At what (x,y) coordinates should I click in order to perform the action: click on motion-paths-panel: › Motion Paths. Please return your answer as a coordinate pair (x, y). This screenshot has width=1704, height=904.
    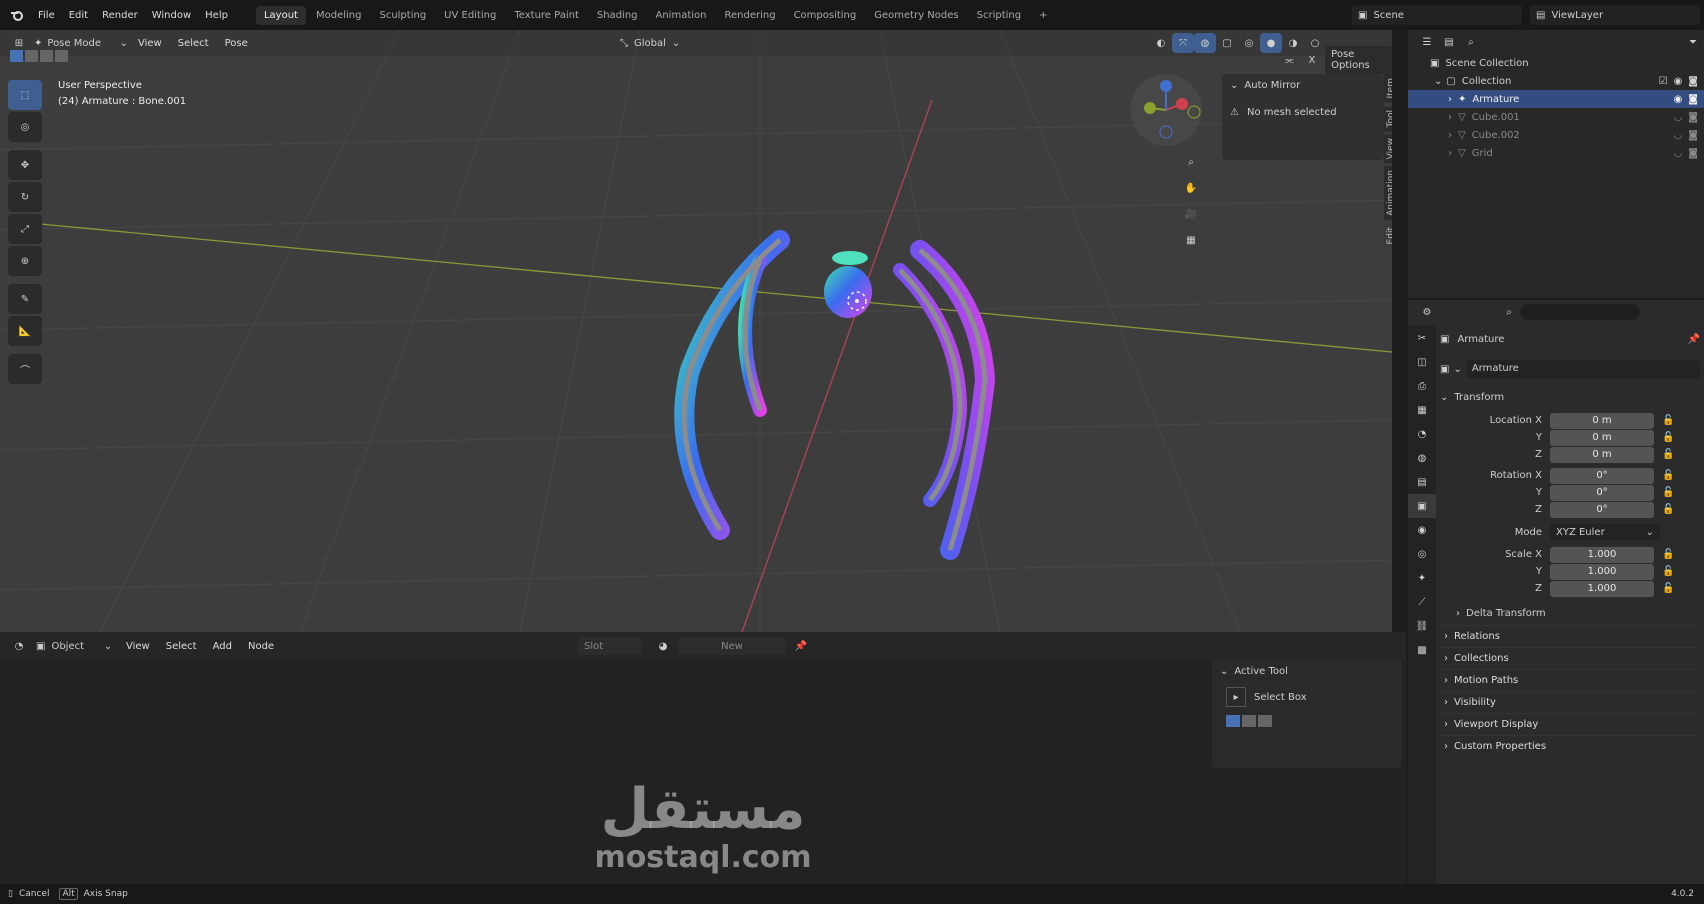
    Looking at the image, I should click on (1570, 680).